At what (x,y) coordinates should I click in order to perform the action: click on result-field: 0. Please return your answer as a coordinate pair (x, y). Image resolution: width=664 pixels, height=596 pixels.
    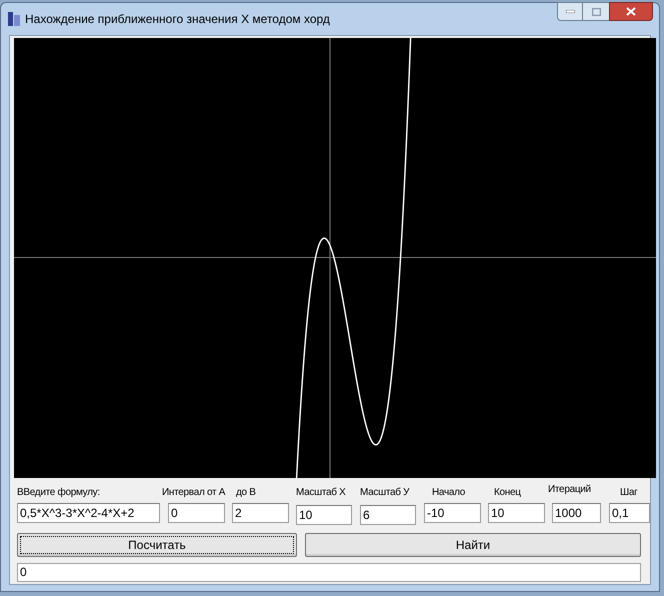
    Looking at the image, I should click on (329, 572).